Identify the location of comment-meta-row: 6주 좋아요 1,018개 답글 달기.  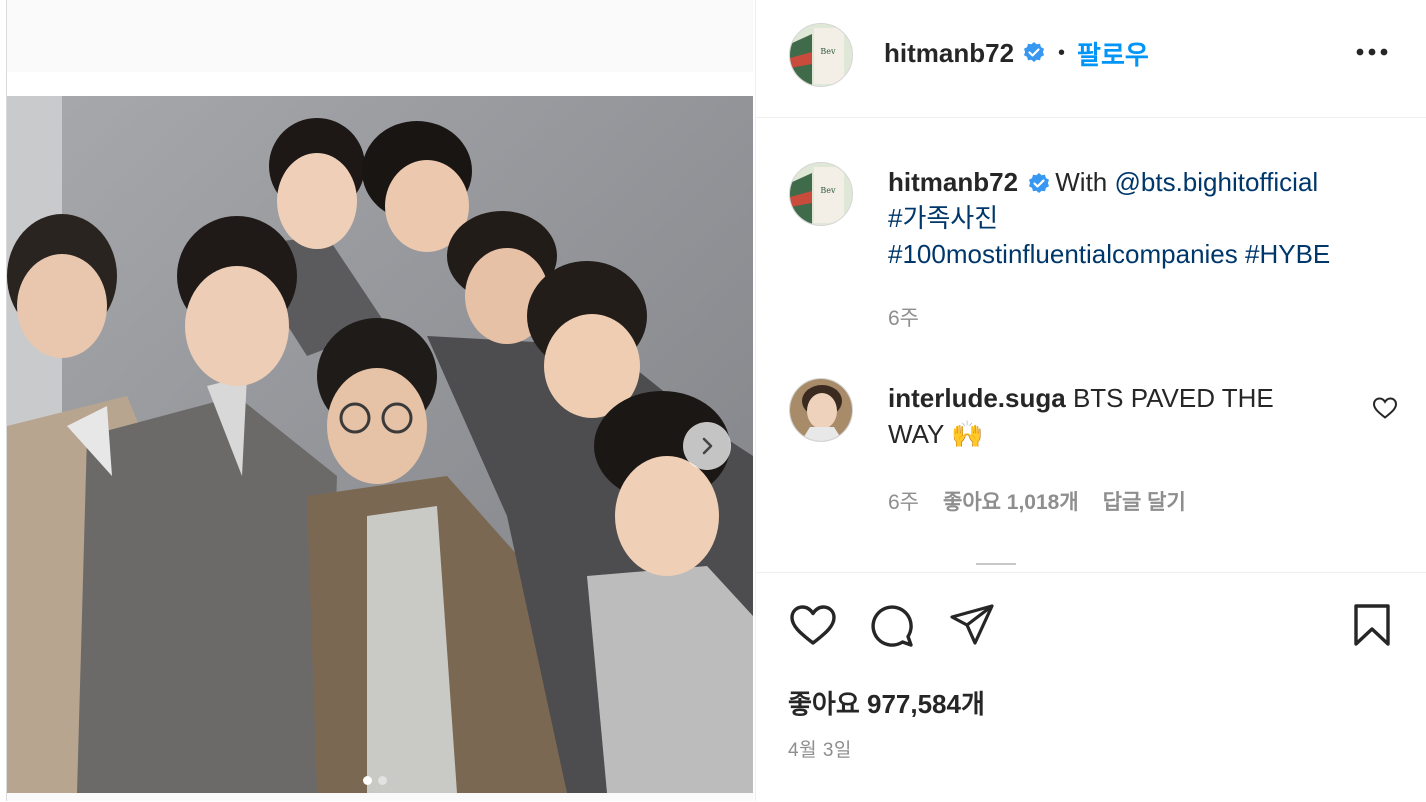
(1037, 501).